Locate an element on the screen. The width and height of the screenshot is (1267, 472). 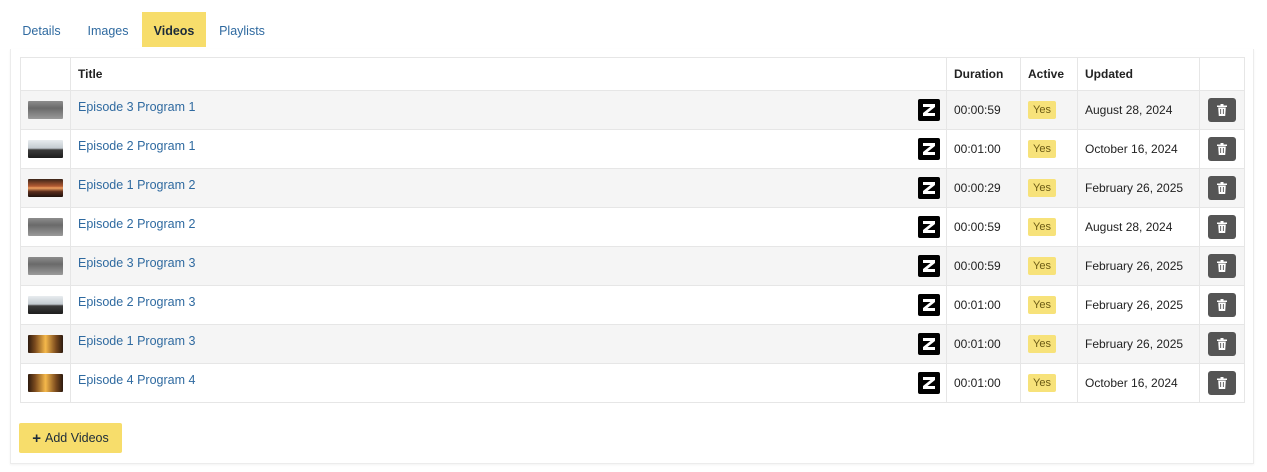
table-header-row: Title Duration Active Updated is located at coordinates (632, 74).